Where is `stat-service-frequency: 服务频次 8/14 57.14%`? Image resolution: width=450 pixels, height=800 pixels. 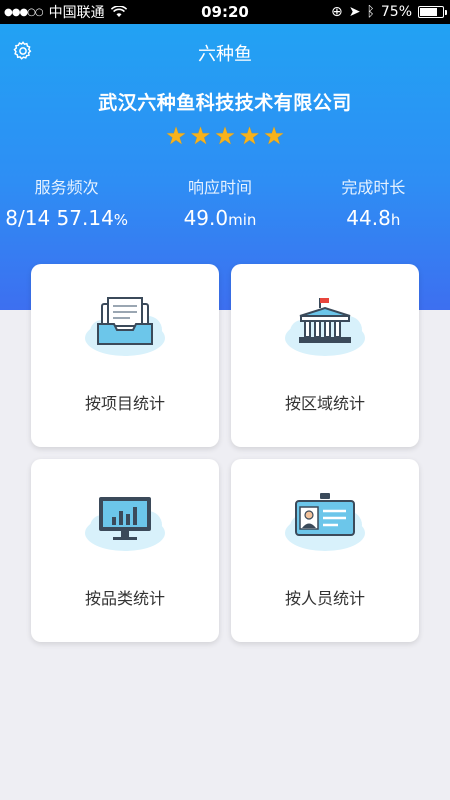 stat-service-frequency: 服务频次 8/14 57.14% is located at coordinates (71, 202).